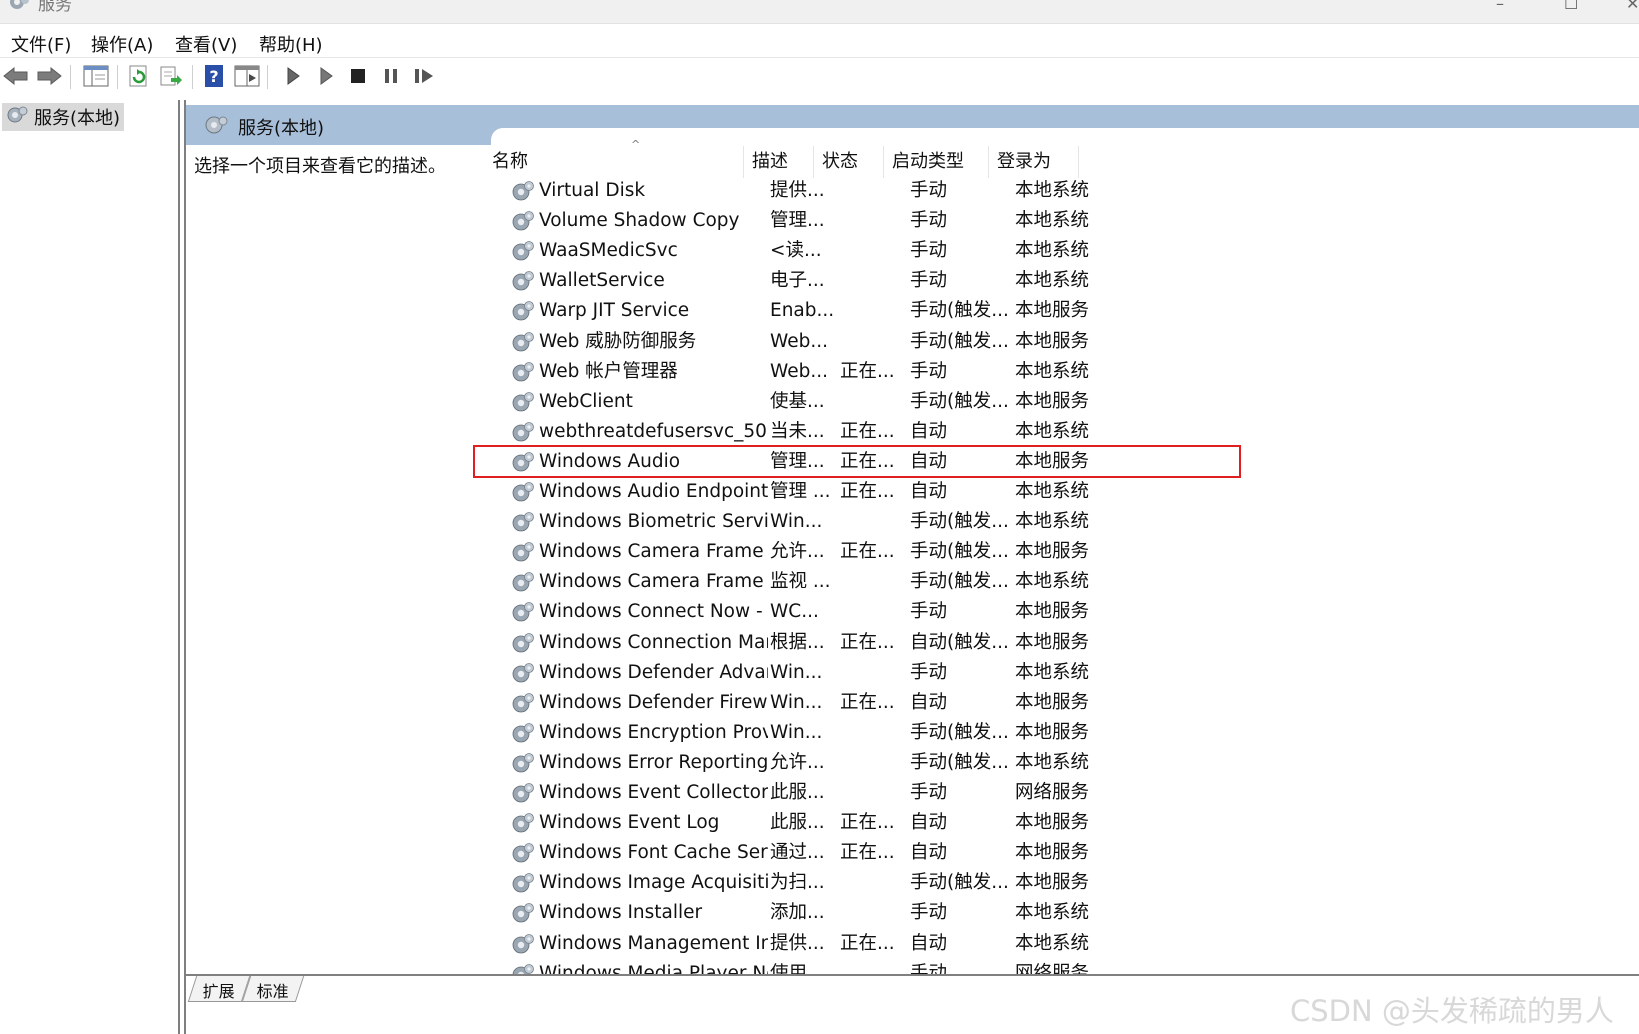 This screenshot has height=1034, width=1639. I want to click on resume-service-icon, so click(424, 76).